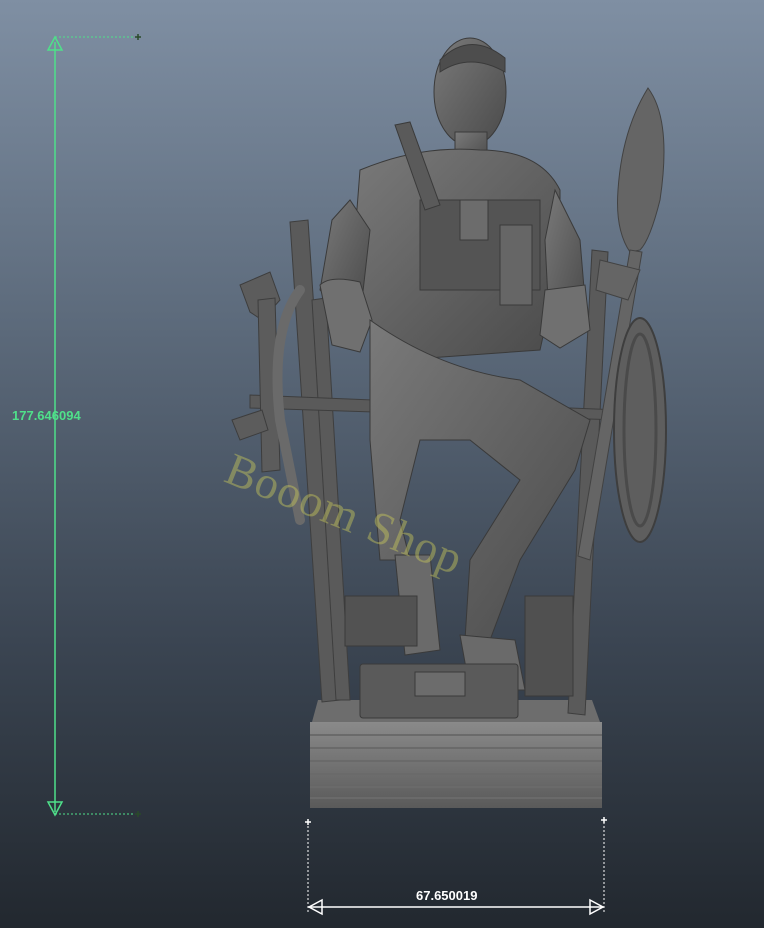 Image resolution: width=764 pixels, height=928 pixels. Describe the element at coordinates (46, 415) in the screenshot. I see `height-measurement-label: 177.646094` at that location.